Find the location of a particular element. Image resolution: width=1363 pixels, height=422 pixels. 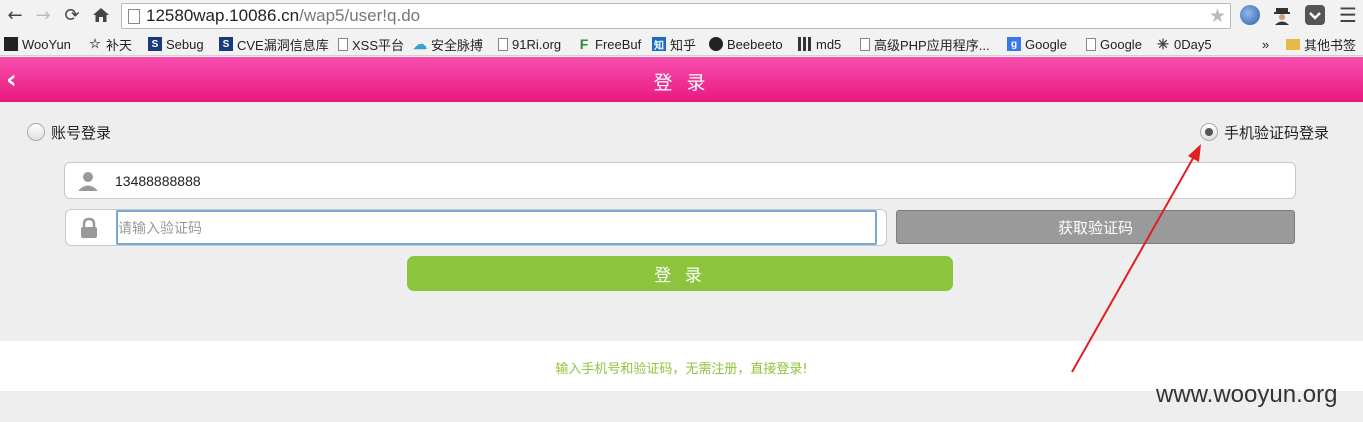

home-icon is located at coordinates (101, 15).